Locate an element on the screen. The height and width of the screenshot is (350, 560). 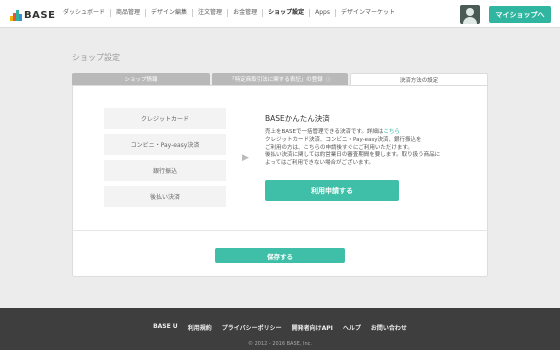
apply-button: 利用申請する is located at coordinates (332, 190).